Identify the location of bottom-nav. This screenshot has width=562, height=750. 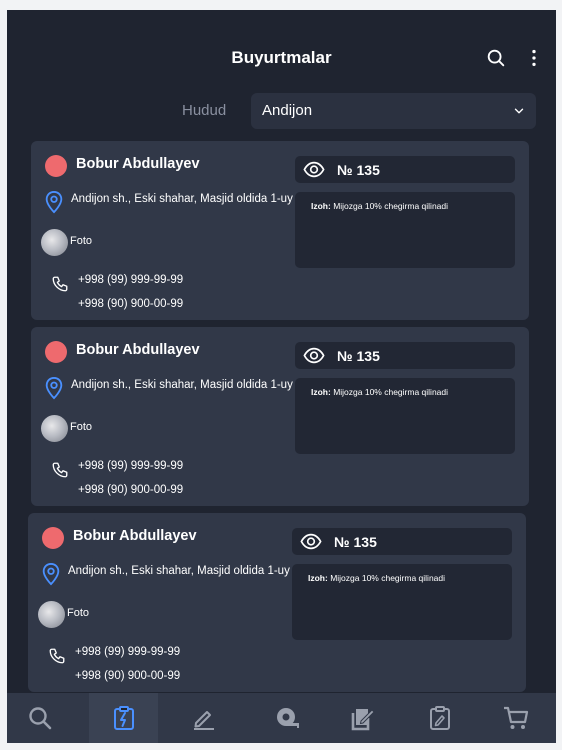
(281, 718).